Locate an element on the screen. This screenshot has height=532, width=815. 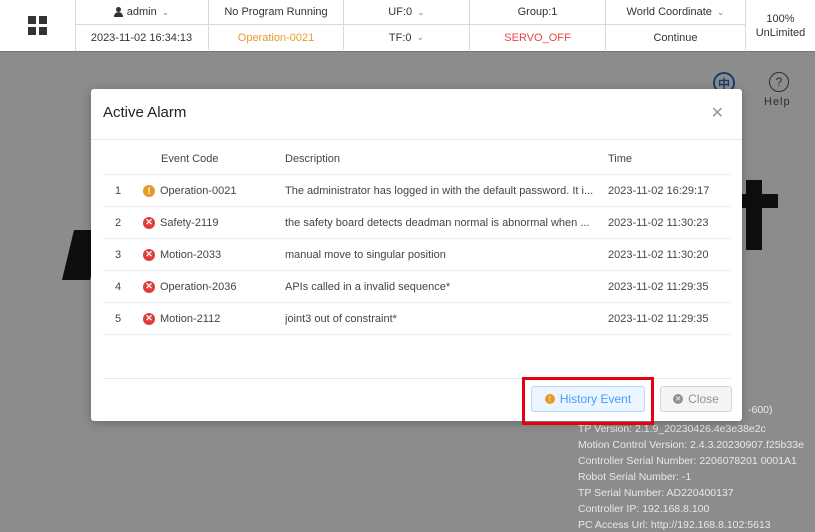
event-code: Motion-2033 is located at coordinates (191, 254).